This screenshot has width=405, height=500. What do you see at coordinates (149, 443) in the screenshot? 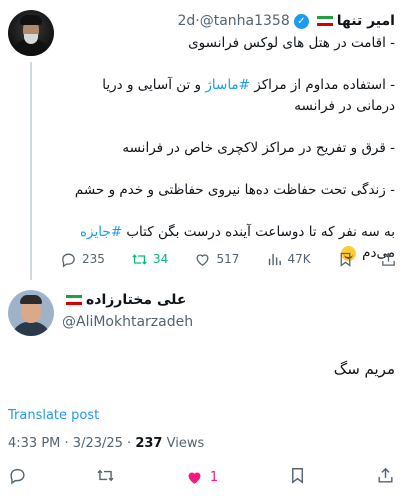
I see `post-views-count: 237` at bounding box center [149, 443].